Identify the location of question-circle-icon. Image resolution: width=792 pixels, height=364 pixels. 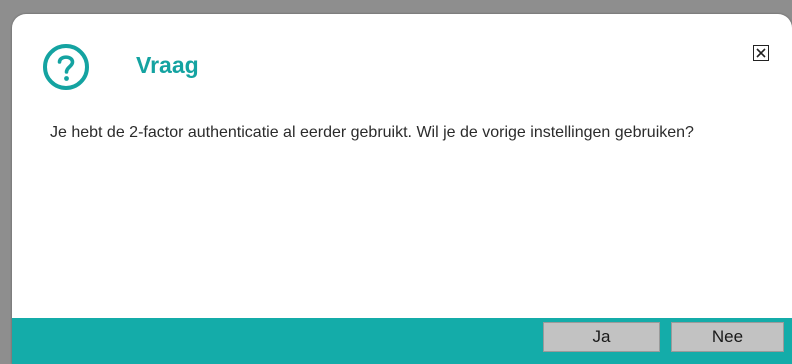
(66, 67).